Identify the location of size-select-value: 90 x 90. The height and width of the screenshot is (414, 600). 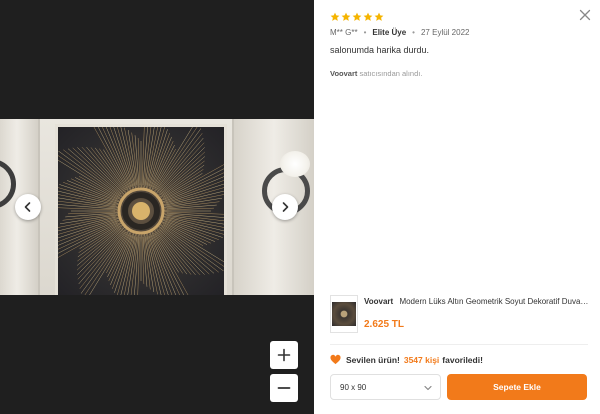
(353, 387).